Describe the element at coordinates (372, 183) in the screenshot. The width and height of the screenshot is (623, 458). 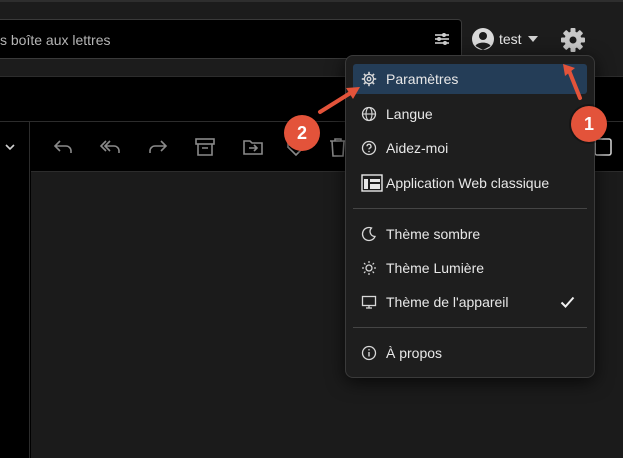
I see `classic-app-icon` at that location.